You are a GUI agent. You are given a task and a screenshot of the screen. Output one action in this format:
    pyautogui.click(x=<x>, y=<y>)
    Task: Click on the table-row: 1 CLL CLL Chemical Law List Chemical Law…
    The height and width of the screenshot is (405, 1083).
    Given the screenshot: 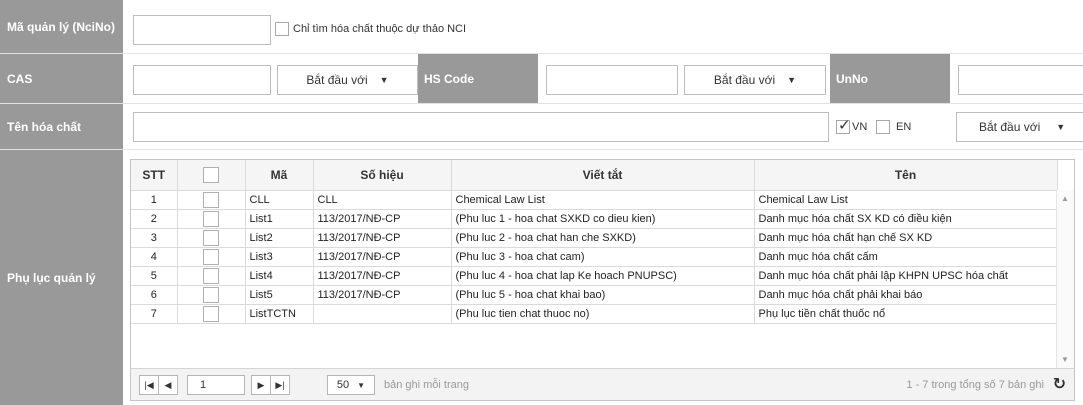 What is the action you would take?
    pyautogui.click(x=594, y=200)
    